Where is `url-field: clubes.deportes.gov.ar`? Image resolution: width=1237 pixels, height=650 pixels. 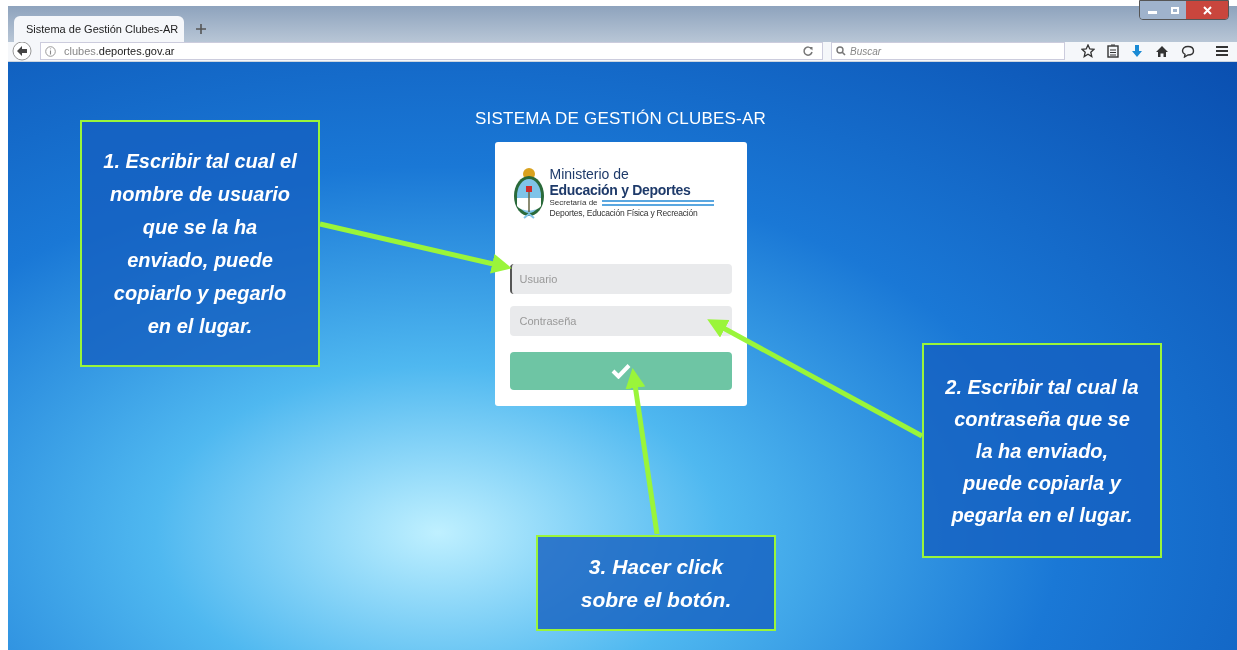
url-field: clubes.deportes.gov.ar is located at coordinates (431, 51).